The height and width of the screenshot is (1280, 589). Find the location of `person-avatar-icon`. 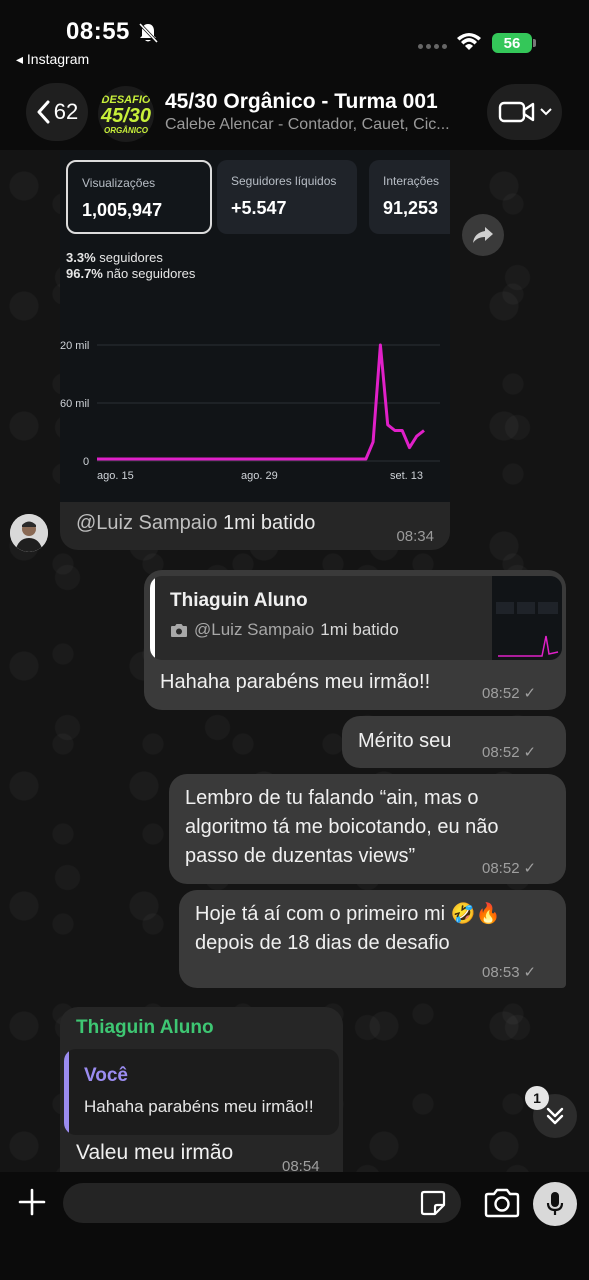

person-avatar-icon is located at coordinates (29, 533).